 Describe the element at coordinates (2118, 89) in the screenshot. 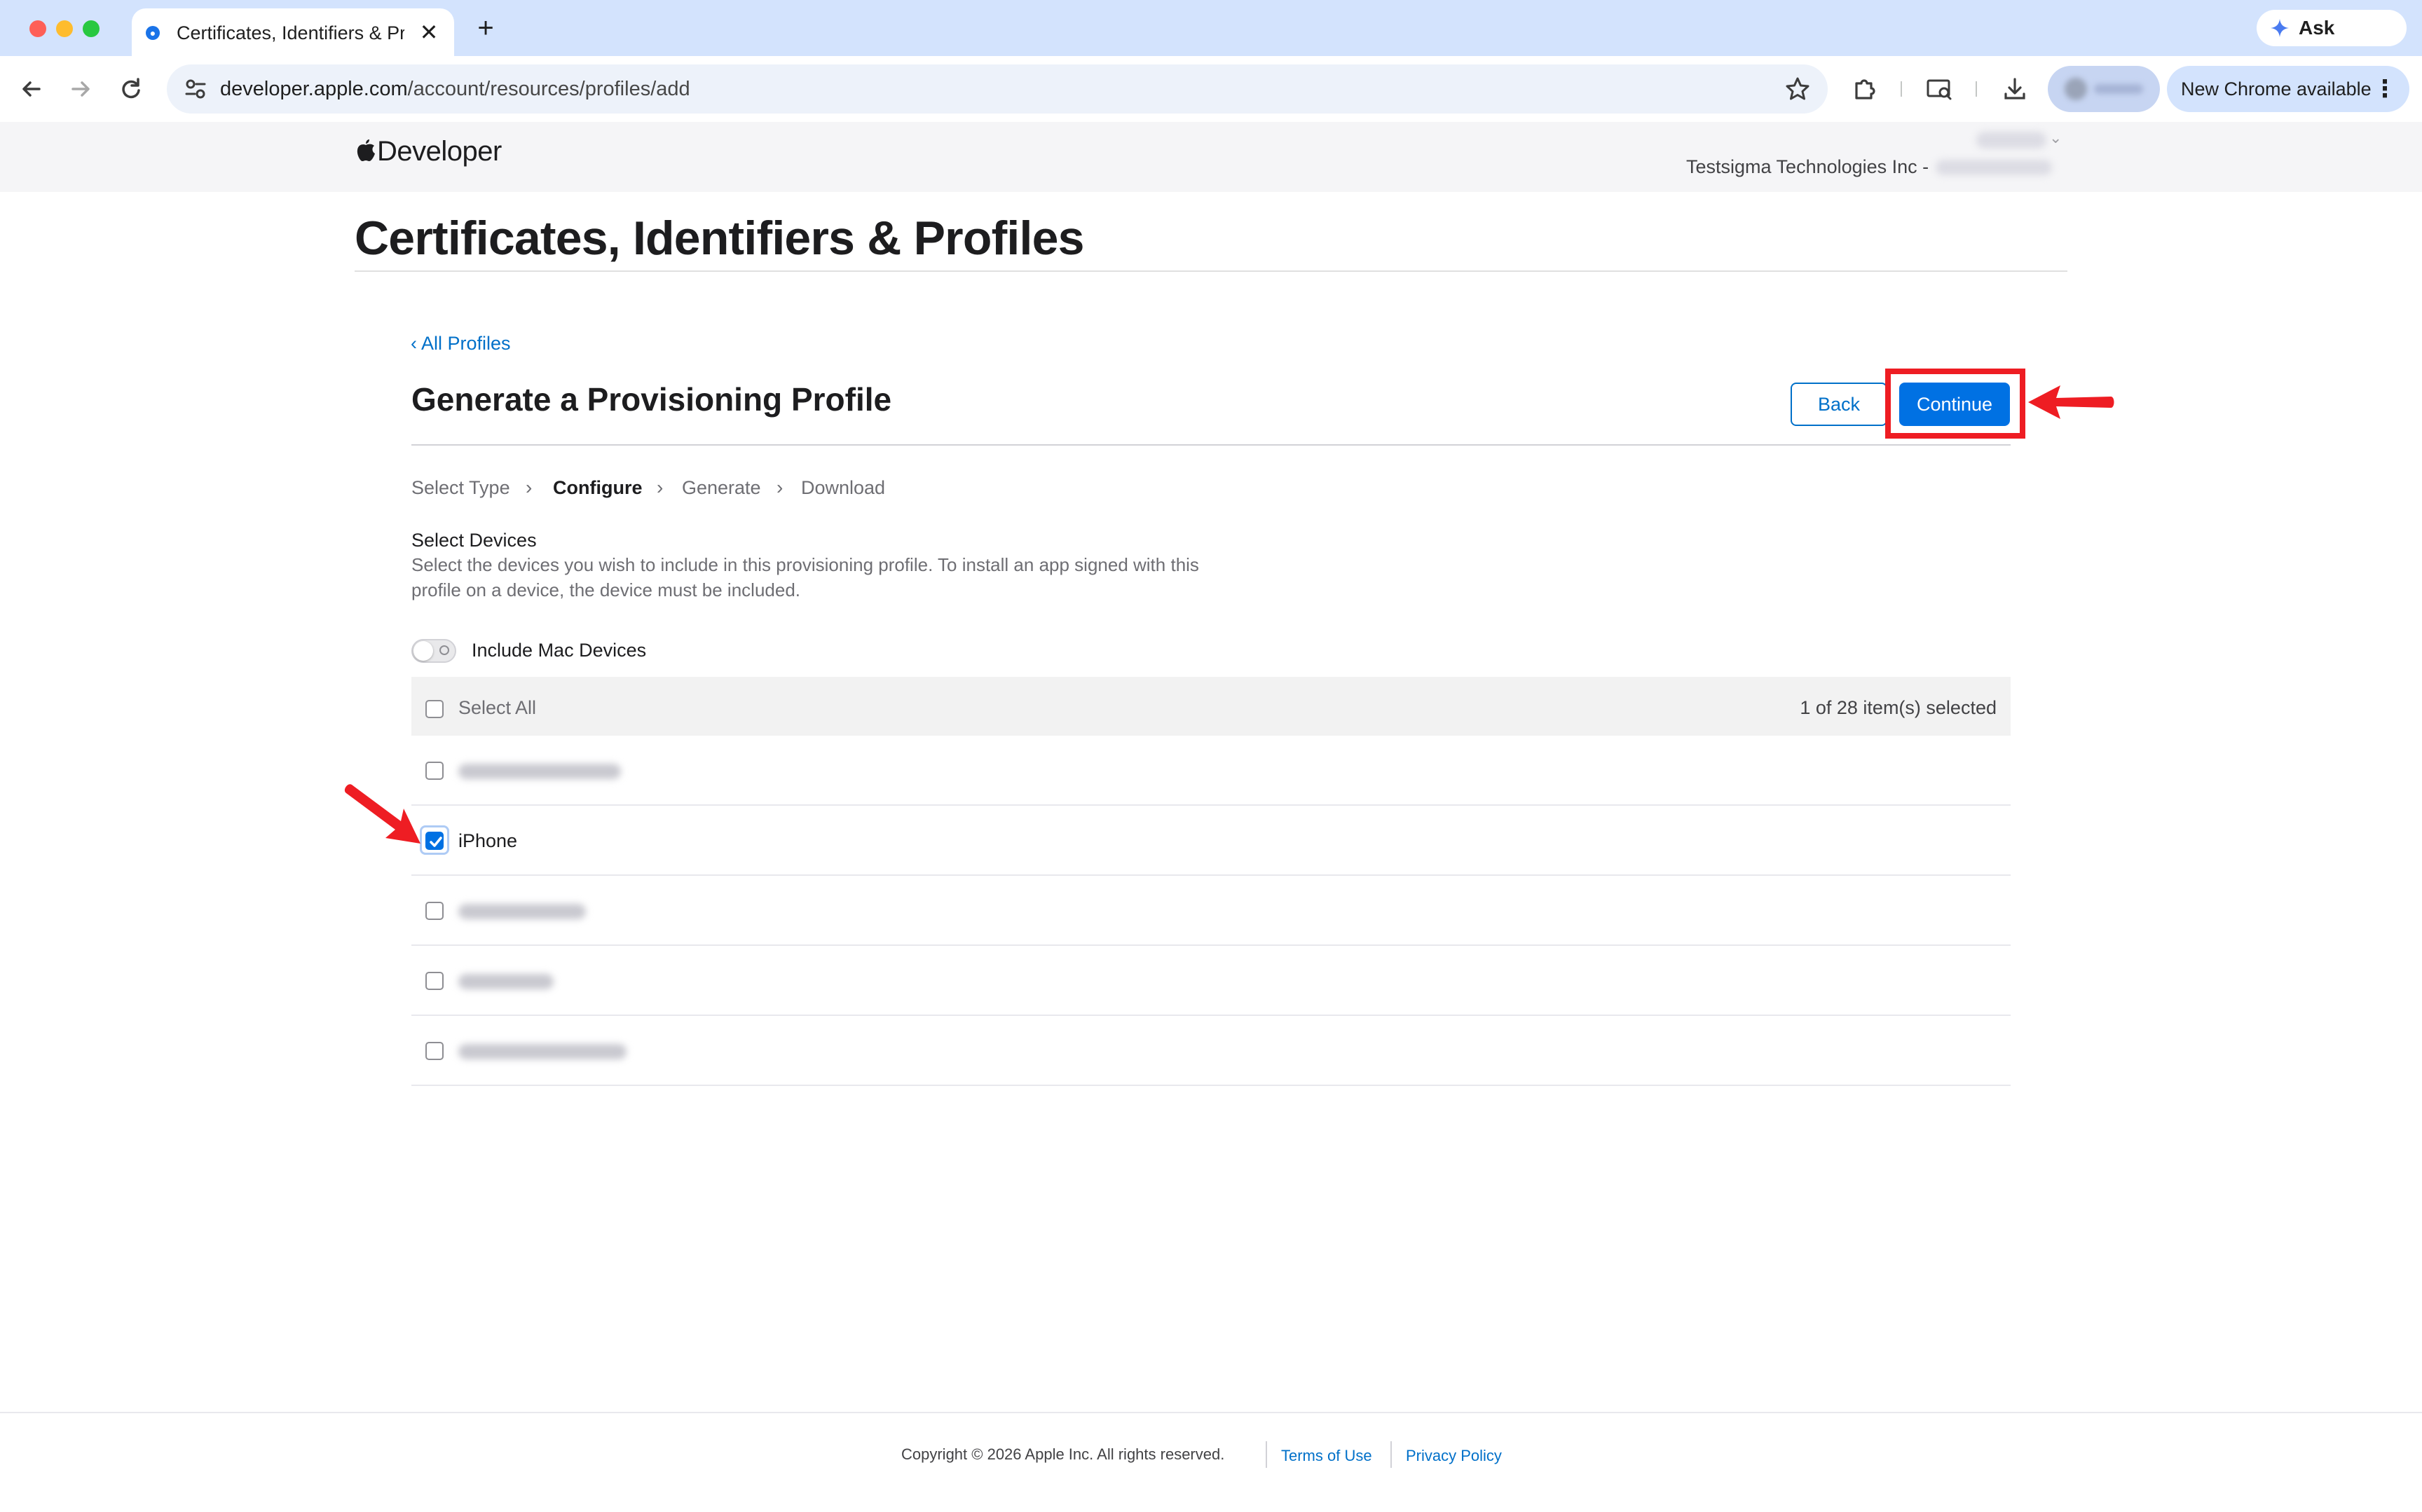

I see `profile-name-redacted` at that location.